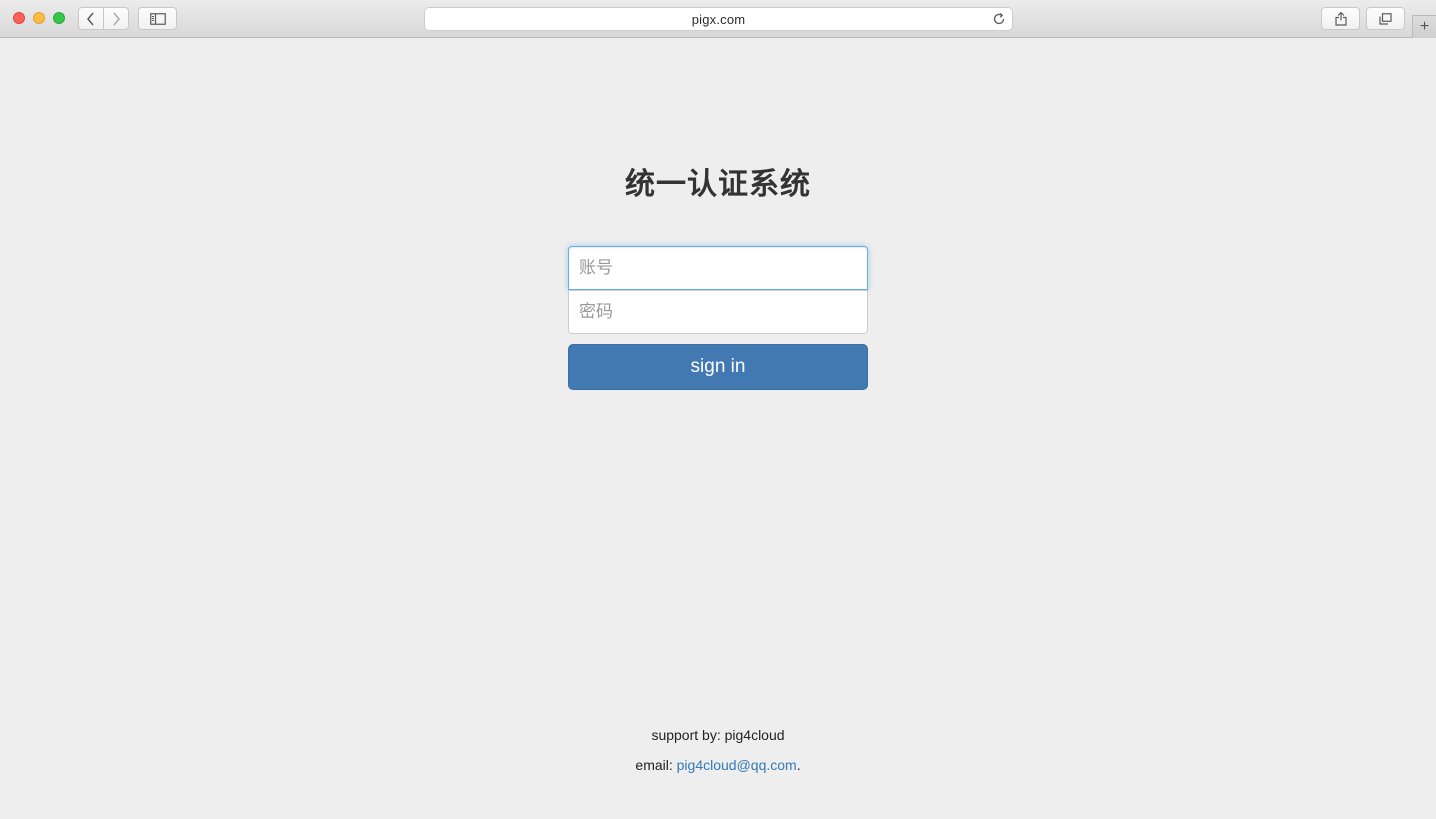 The image size is (1436, 819). I want to click on tabs-overview-button, so click(1385, 18).